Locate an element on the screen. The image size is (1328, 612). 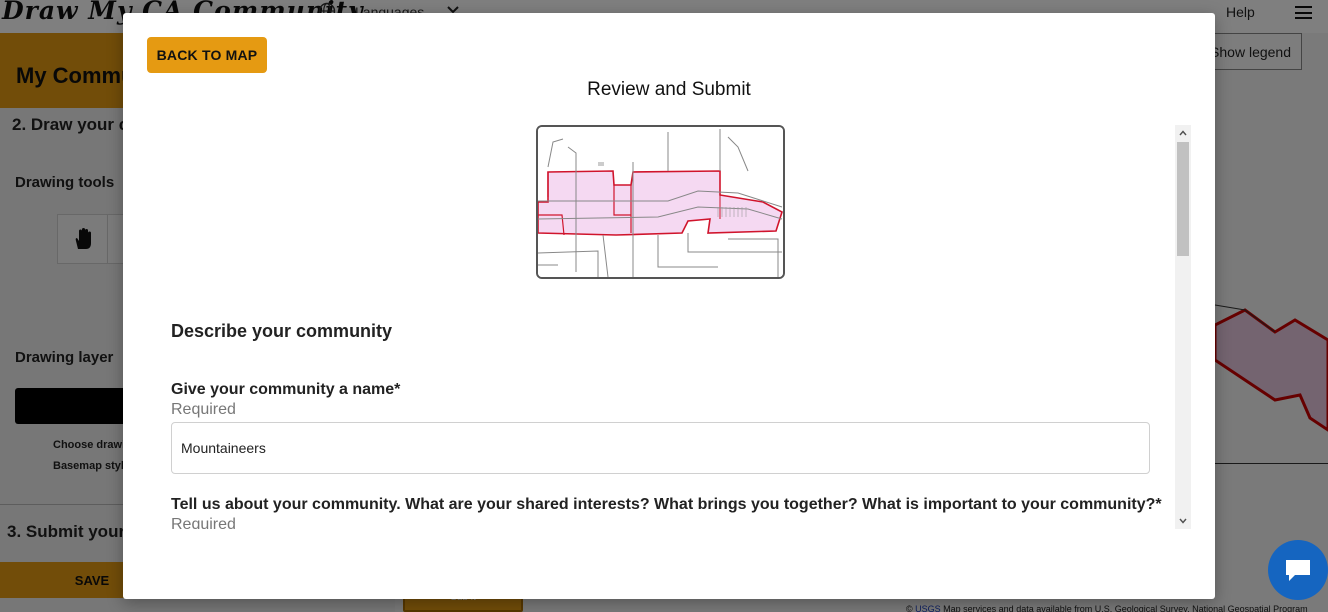
community-name-input is located at coordinates (660, 448).